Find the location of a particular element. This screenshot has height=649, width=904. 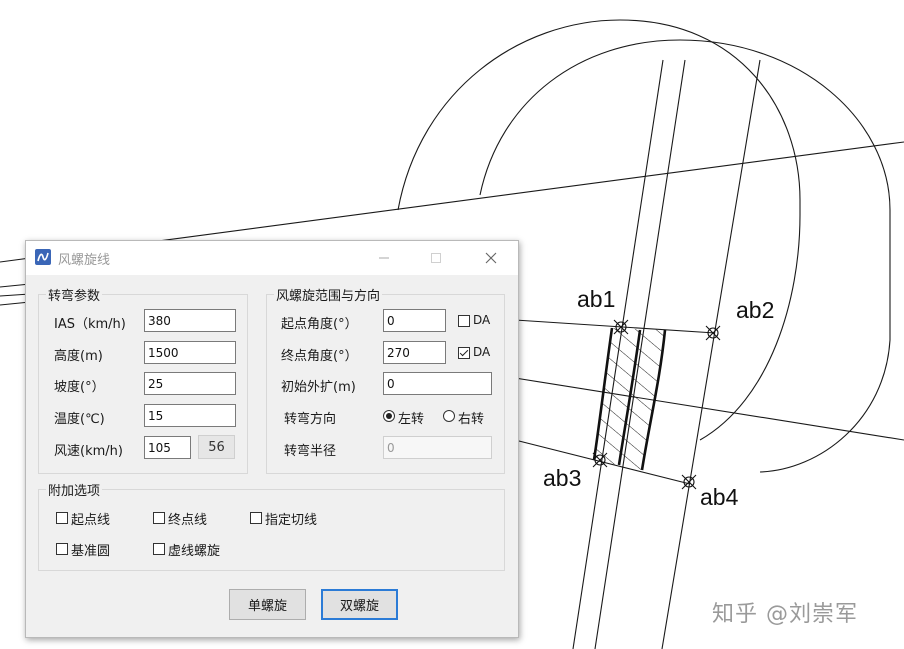

turn-radius-label: 转弯半径 is located at coordinates (310, 451).